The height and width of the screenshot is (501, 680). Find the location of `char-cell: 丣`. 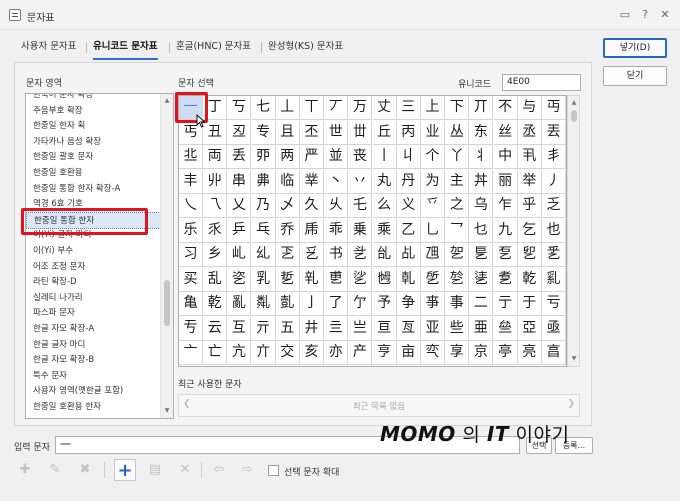

char-cell: 丣 is located at coordinates (263, 157).